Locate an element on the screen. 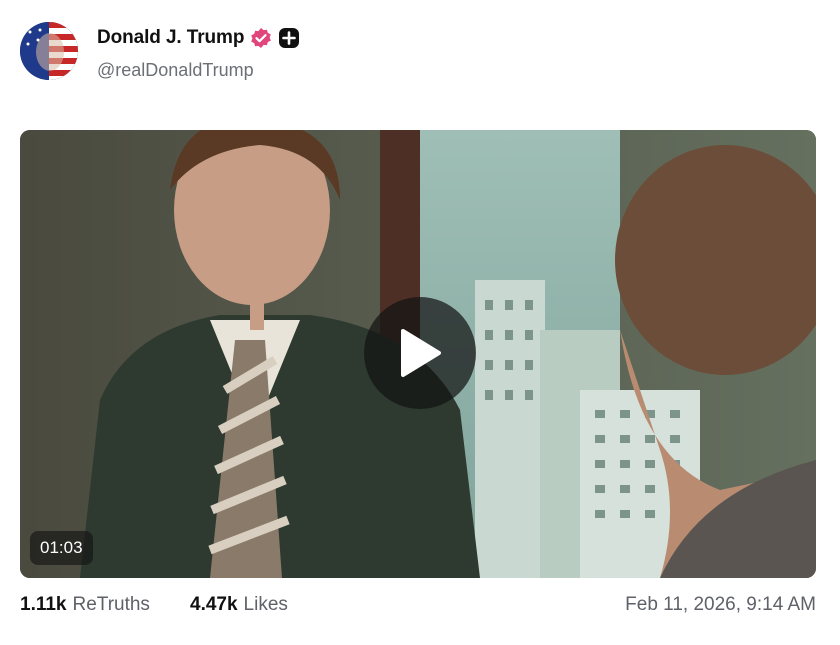  retruths-stat: 1.11k ReTruths is located at coordinates (85, 605).